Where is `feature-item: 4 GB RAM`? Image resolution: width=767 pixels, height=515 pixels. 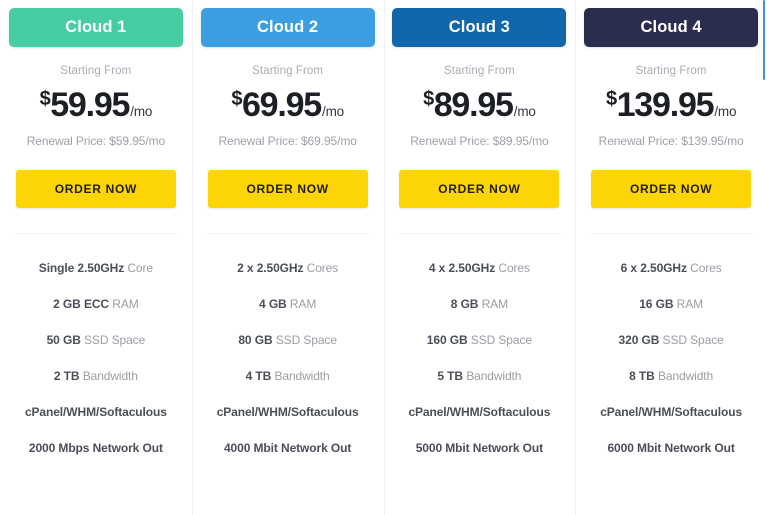
feature-item: 4 GB RAM is located at coordinates (287, 304).